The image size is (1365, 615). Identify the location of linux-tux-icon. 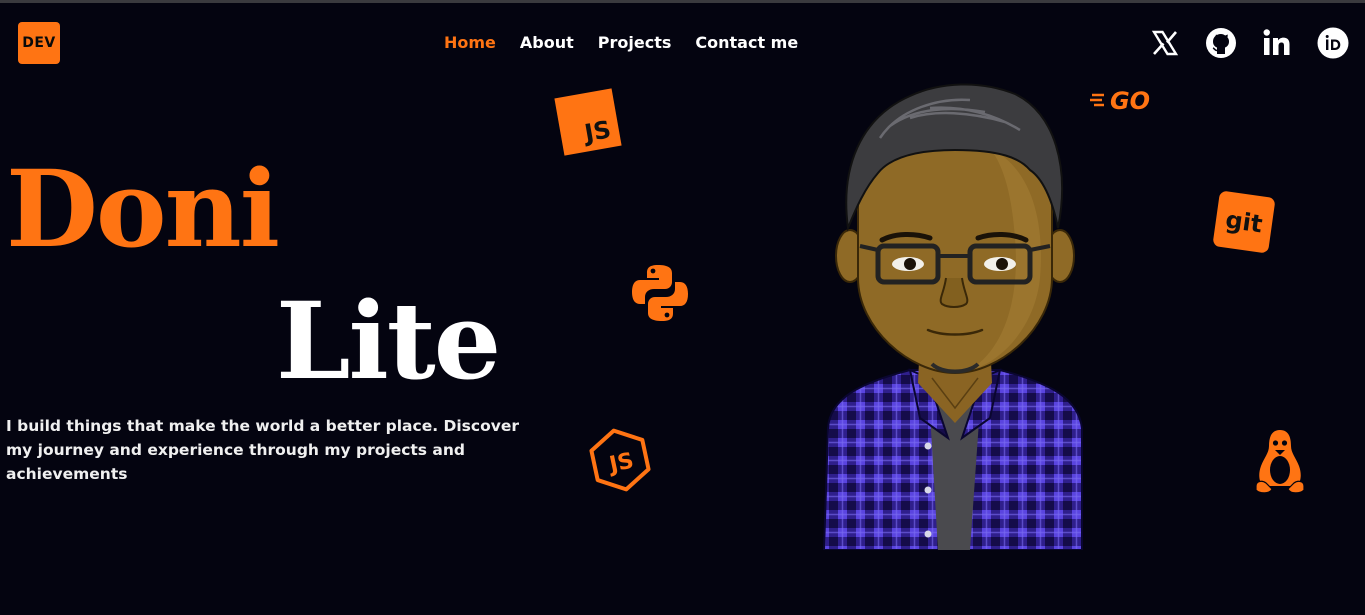
(1280, 464).